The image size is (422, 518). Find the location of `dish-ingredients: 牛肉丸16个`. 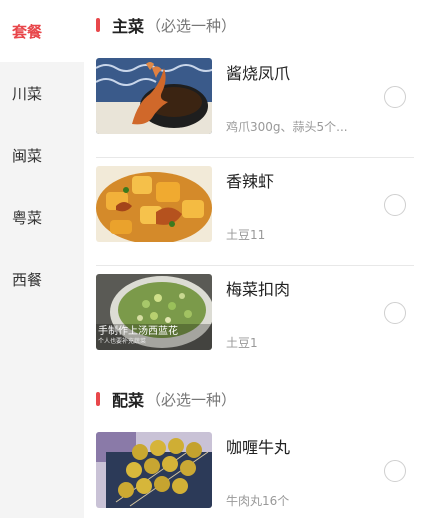

dish-ingredients: 牛肉丸16个 is located at coordinates (258, 501).